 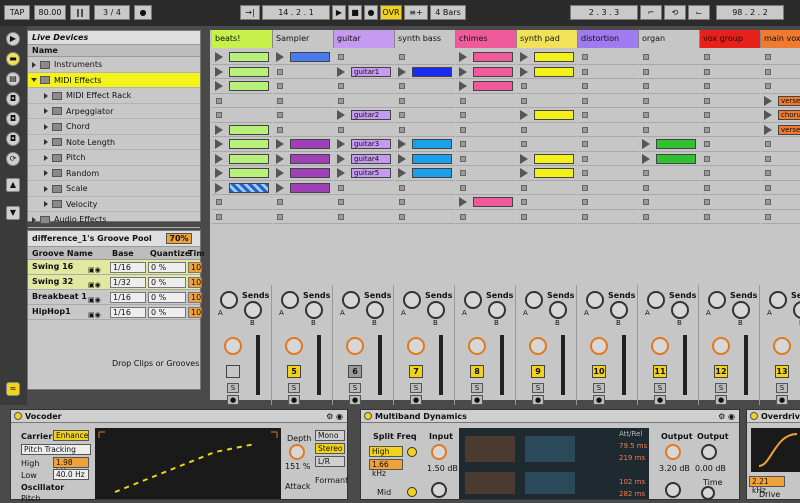 I want to click on stop-icon: ■, so click(x=355, y=12).